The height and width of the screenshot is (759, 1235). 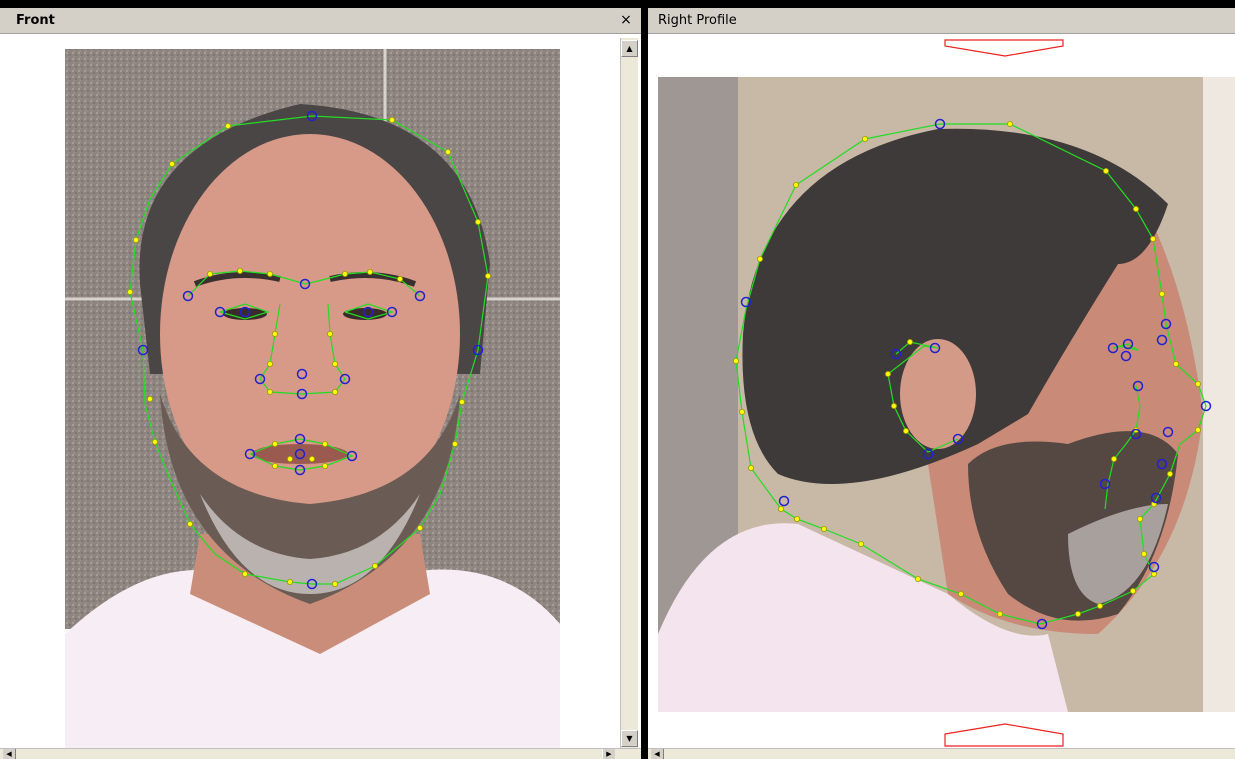 I want to click on top-position-marker, so click(x=1004, y=48).